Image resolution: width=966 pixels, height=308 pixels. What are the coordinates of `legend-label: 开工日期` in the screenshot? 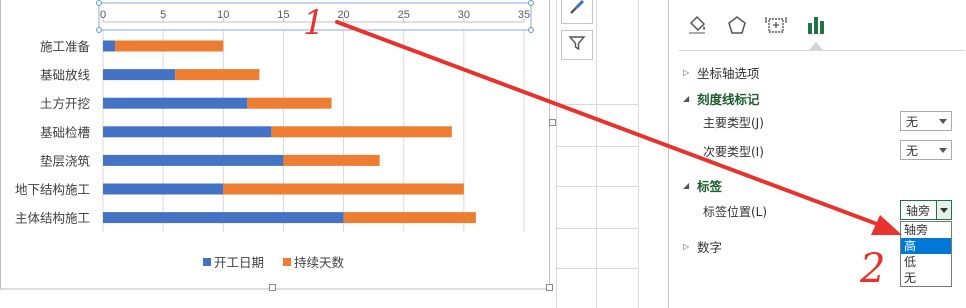 It's located at (239, 262).